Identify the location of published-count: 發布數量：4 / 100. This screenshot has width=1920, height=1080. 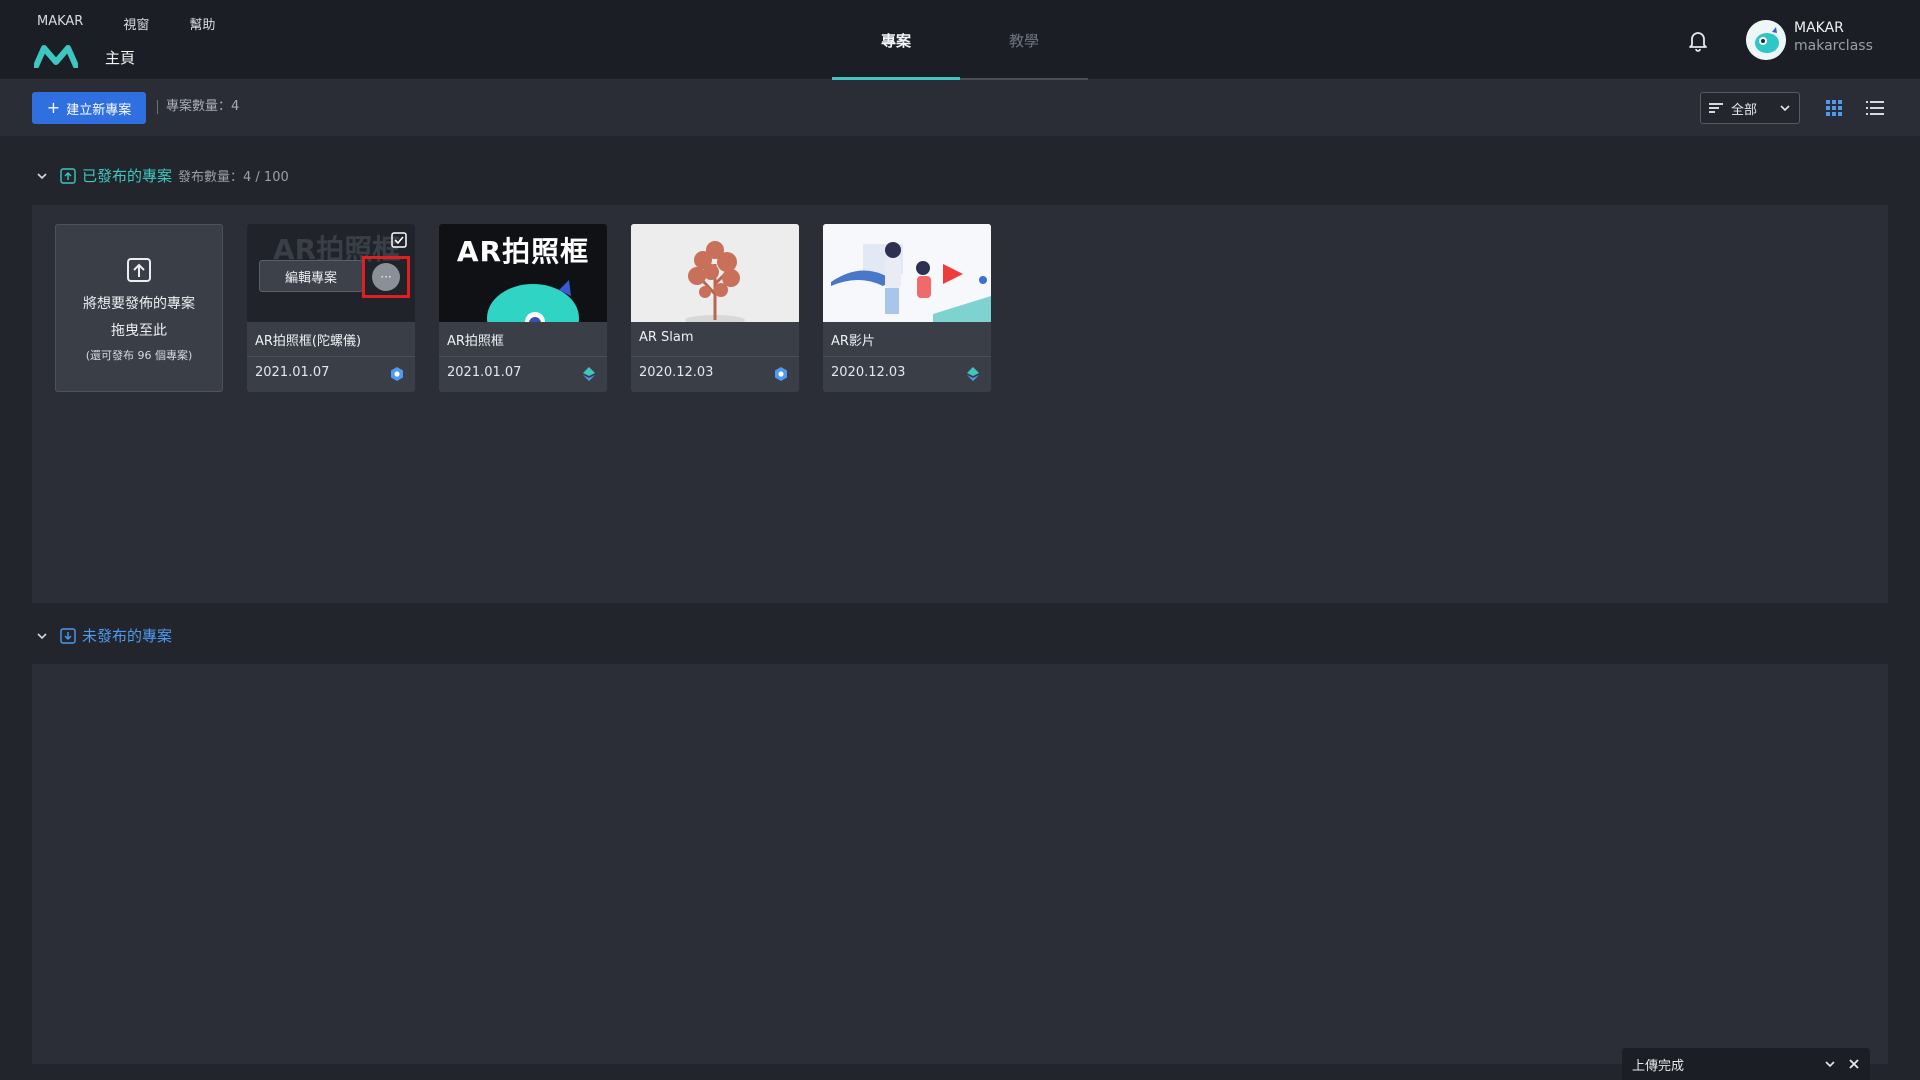
(233, 177).